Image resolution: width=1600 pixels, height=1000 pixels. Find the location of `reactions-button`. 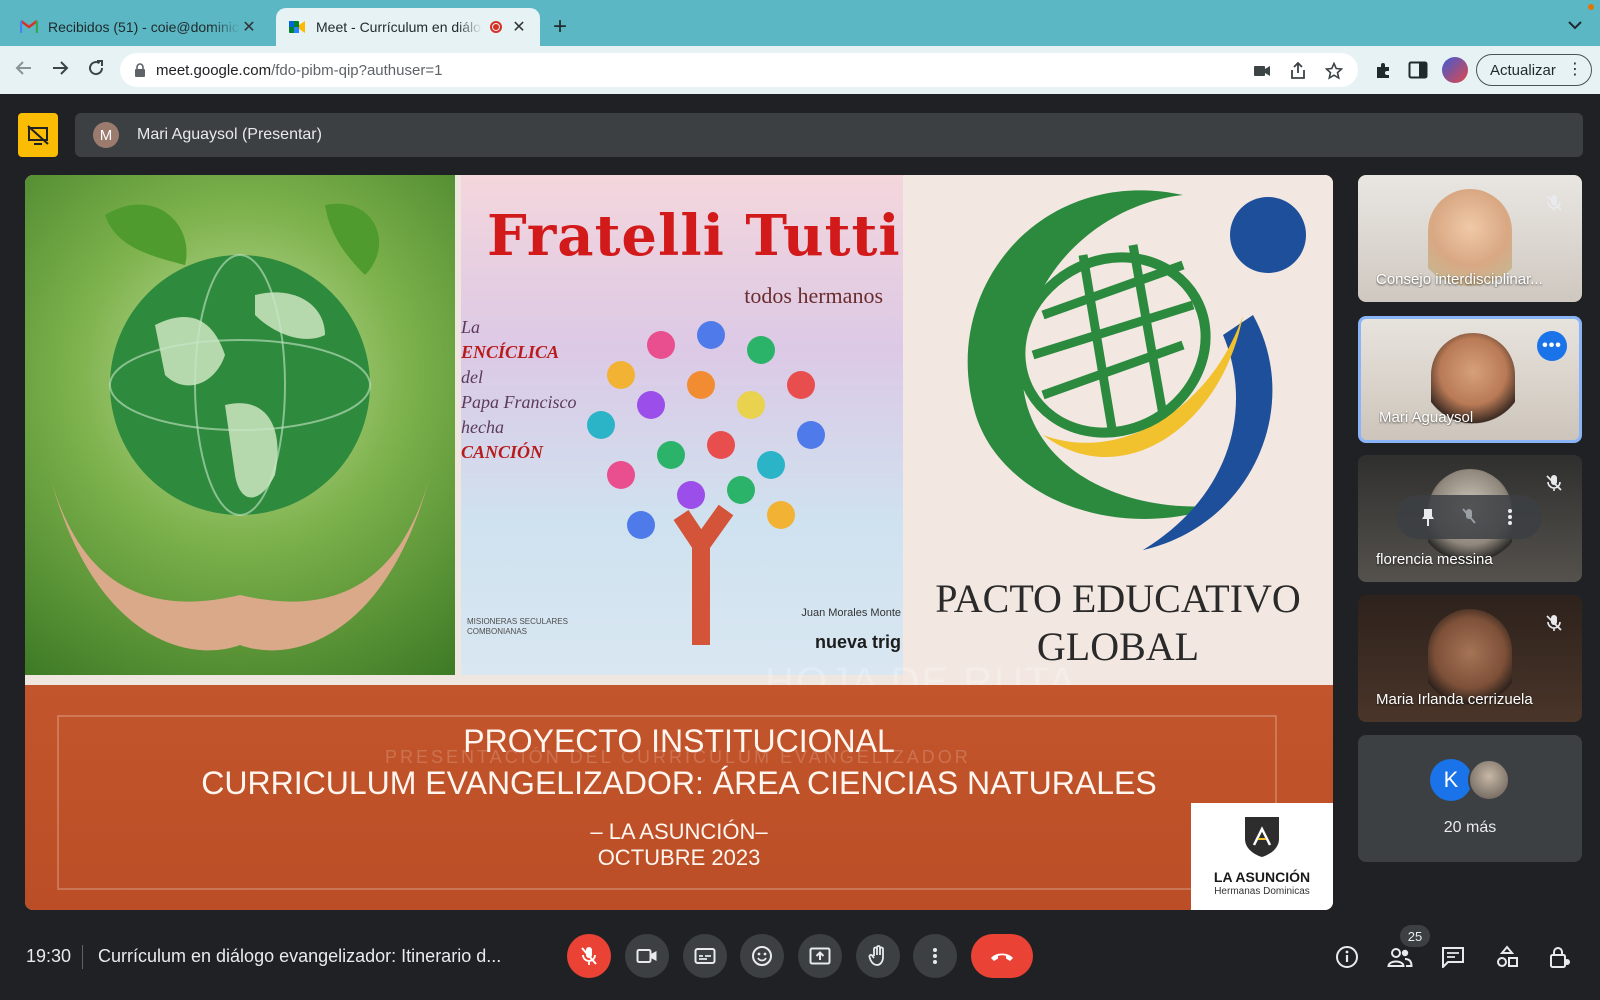

reactions-button is located at coordinates (762, 956).